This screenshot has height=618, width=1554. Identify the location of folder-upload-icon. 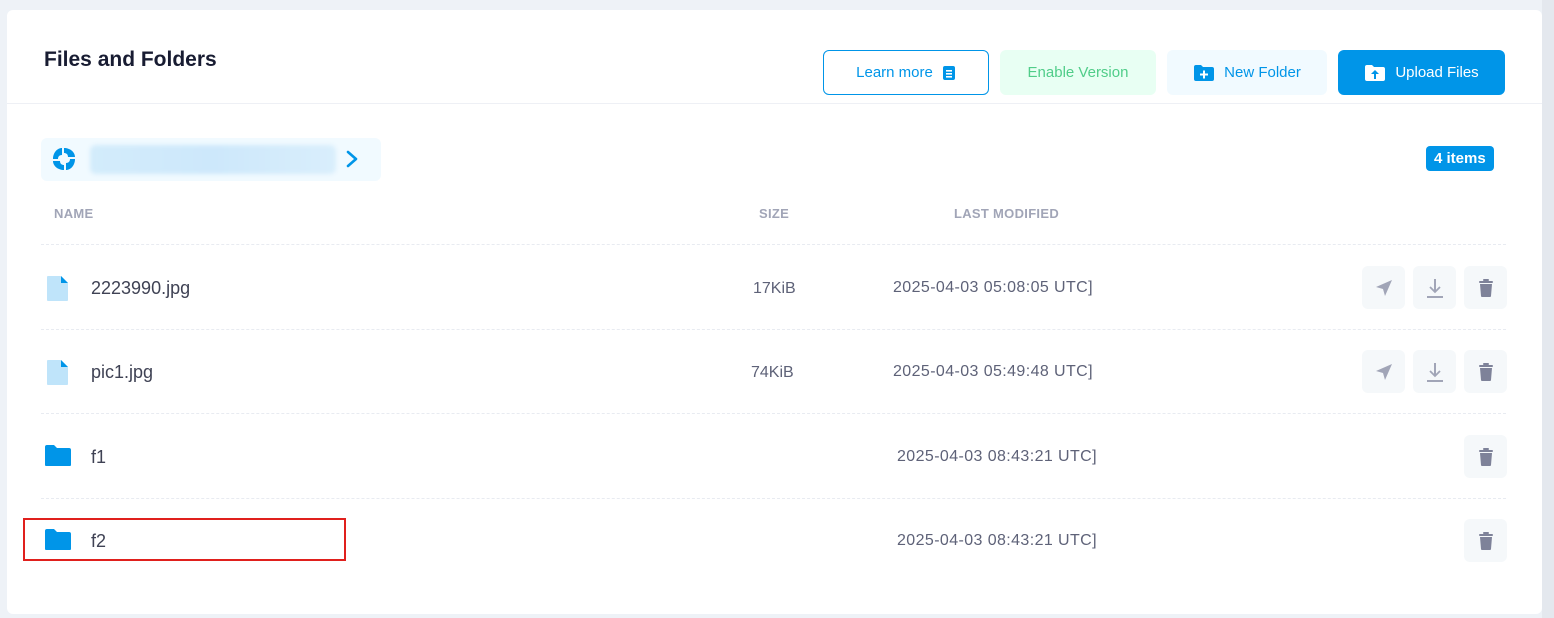
(1375, 72).